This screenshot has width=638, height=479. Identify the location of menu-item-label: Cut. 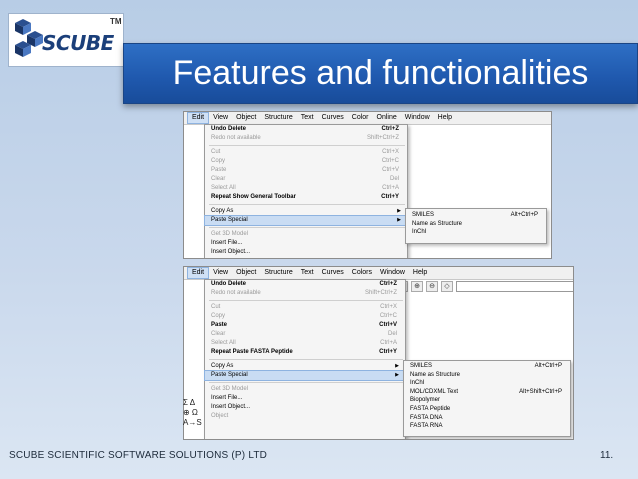
(216, 152).